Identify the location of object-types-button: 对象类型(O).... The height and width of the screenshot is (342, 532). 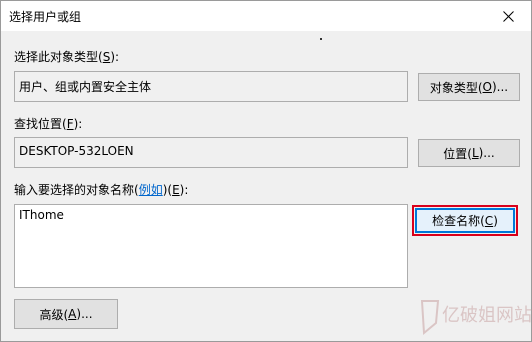
(469, 87).